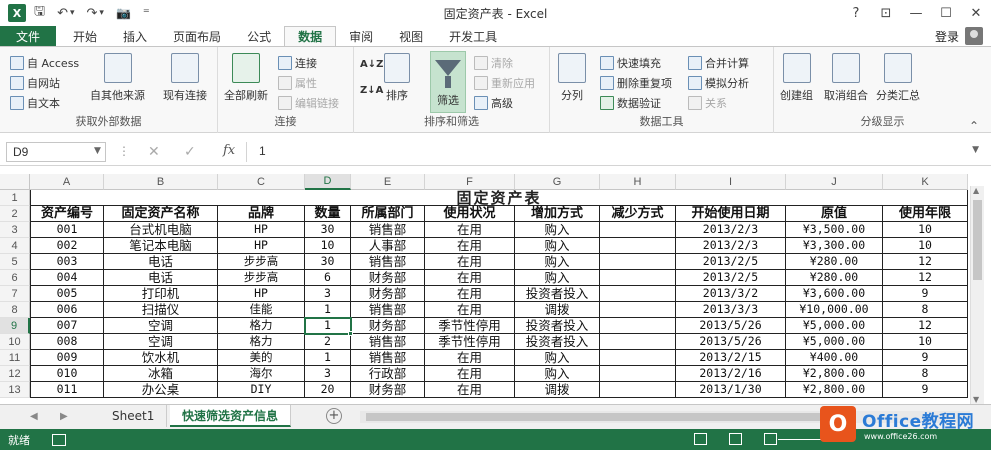  Describe the element at coordinates (117, 78) in the screenshot. I see `from-other-sources-button: 自其他来源` at that location.